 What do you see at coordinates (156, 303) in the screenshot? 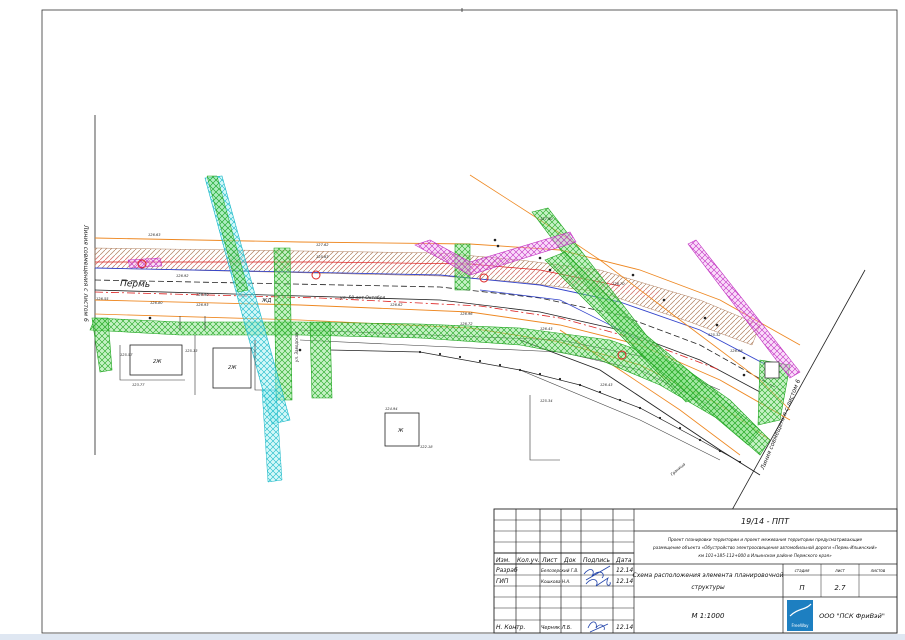
I see `elevation-label: 126.80` at bounding box center [156, 303].